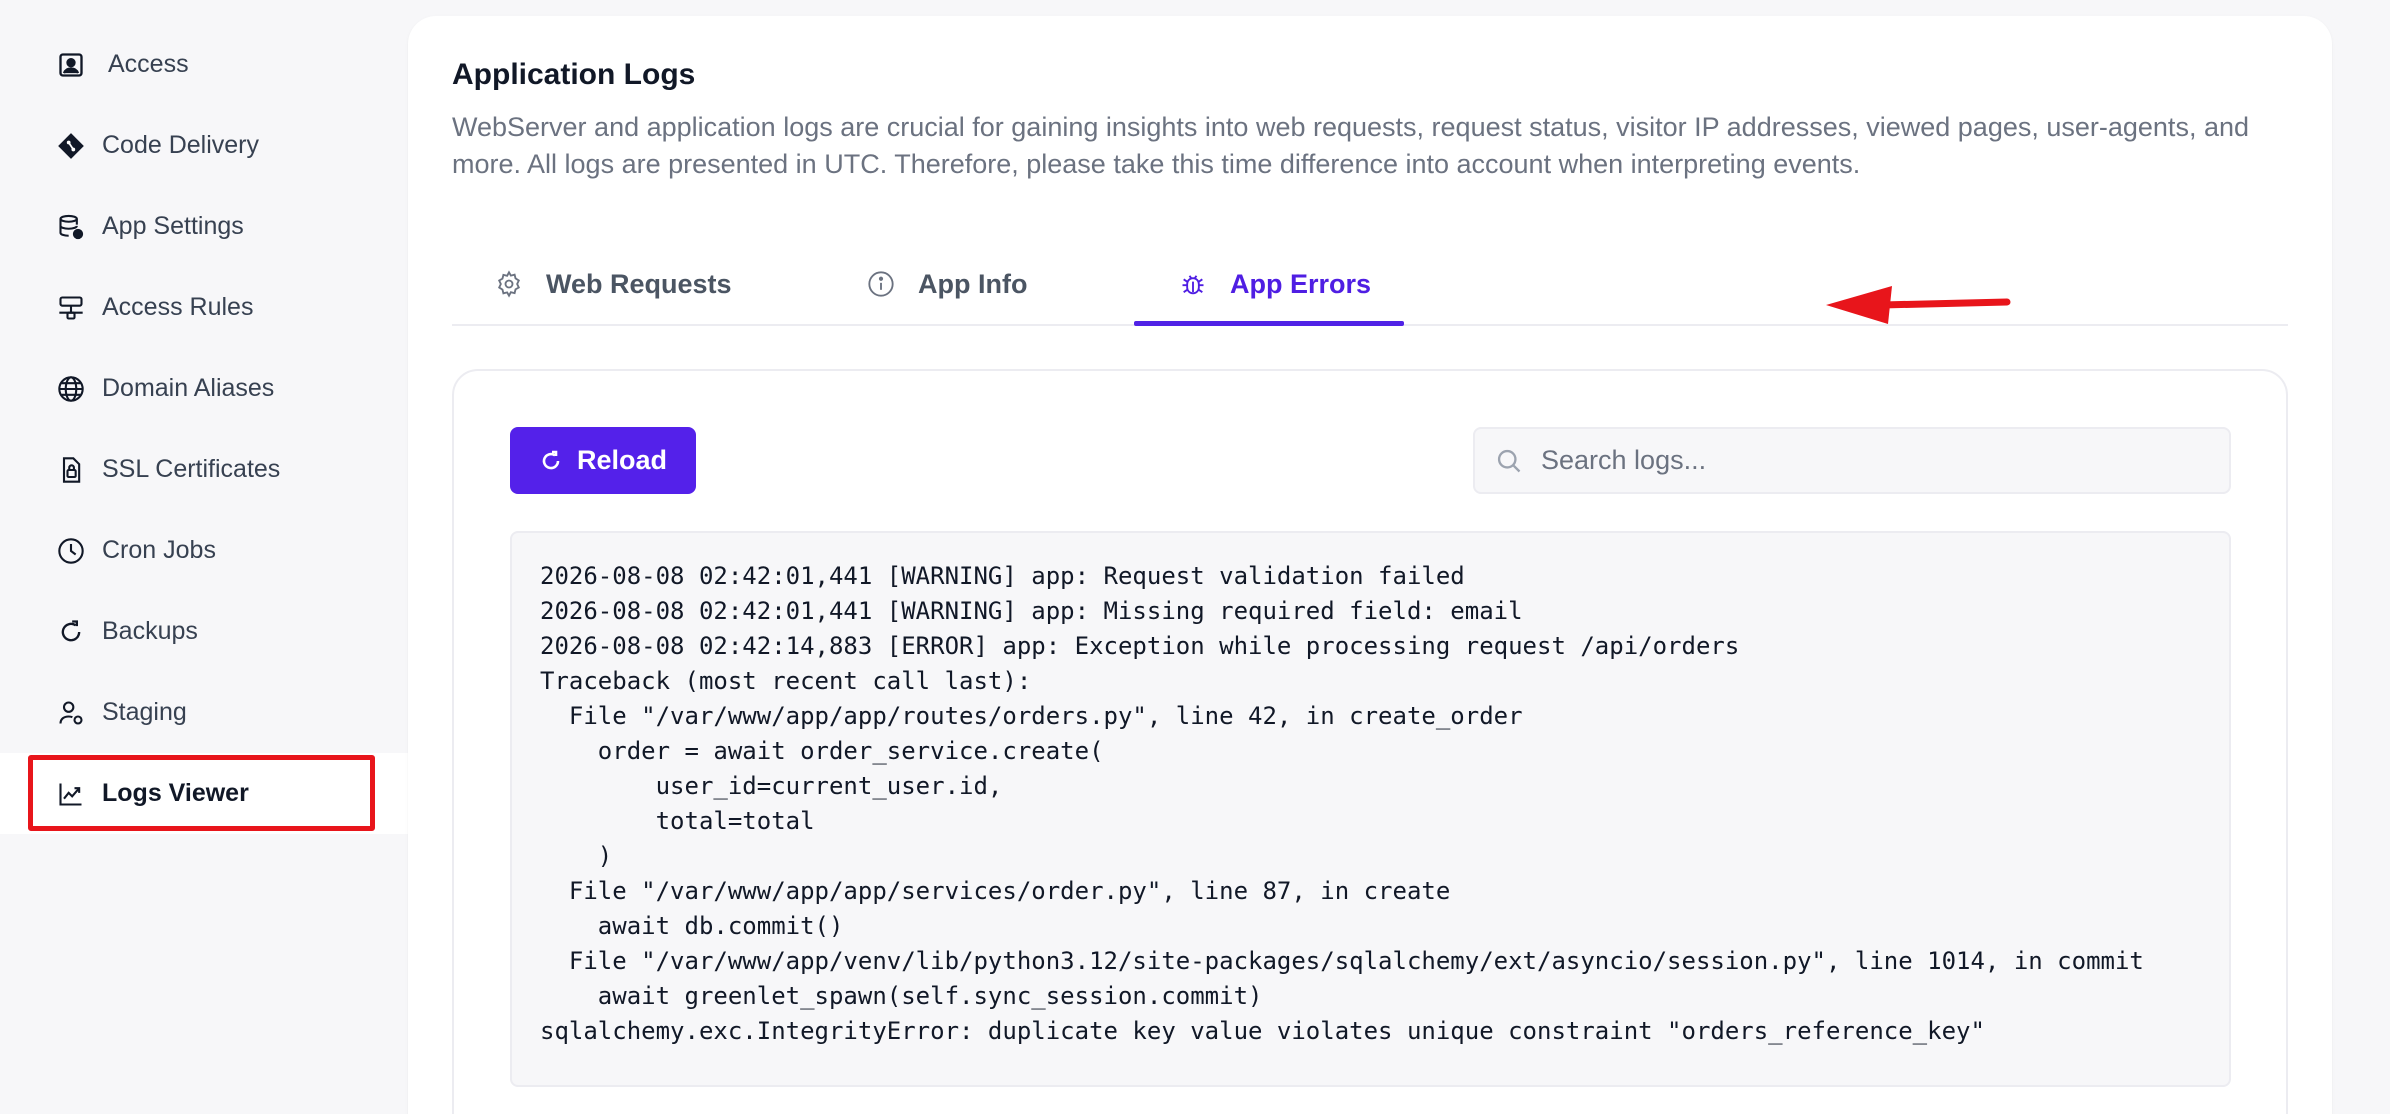 This screenshot has width=2390, height=1114. I want to click on tab-web-requests: Web Requests, so click(613, 284).